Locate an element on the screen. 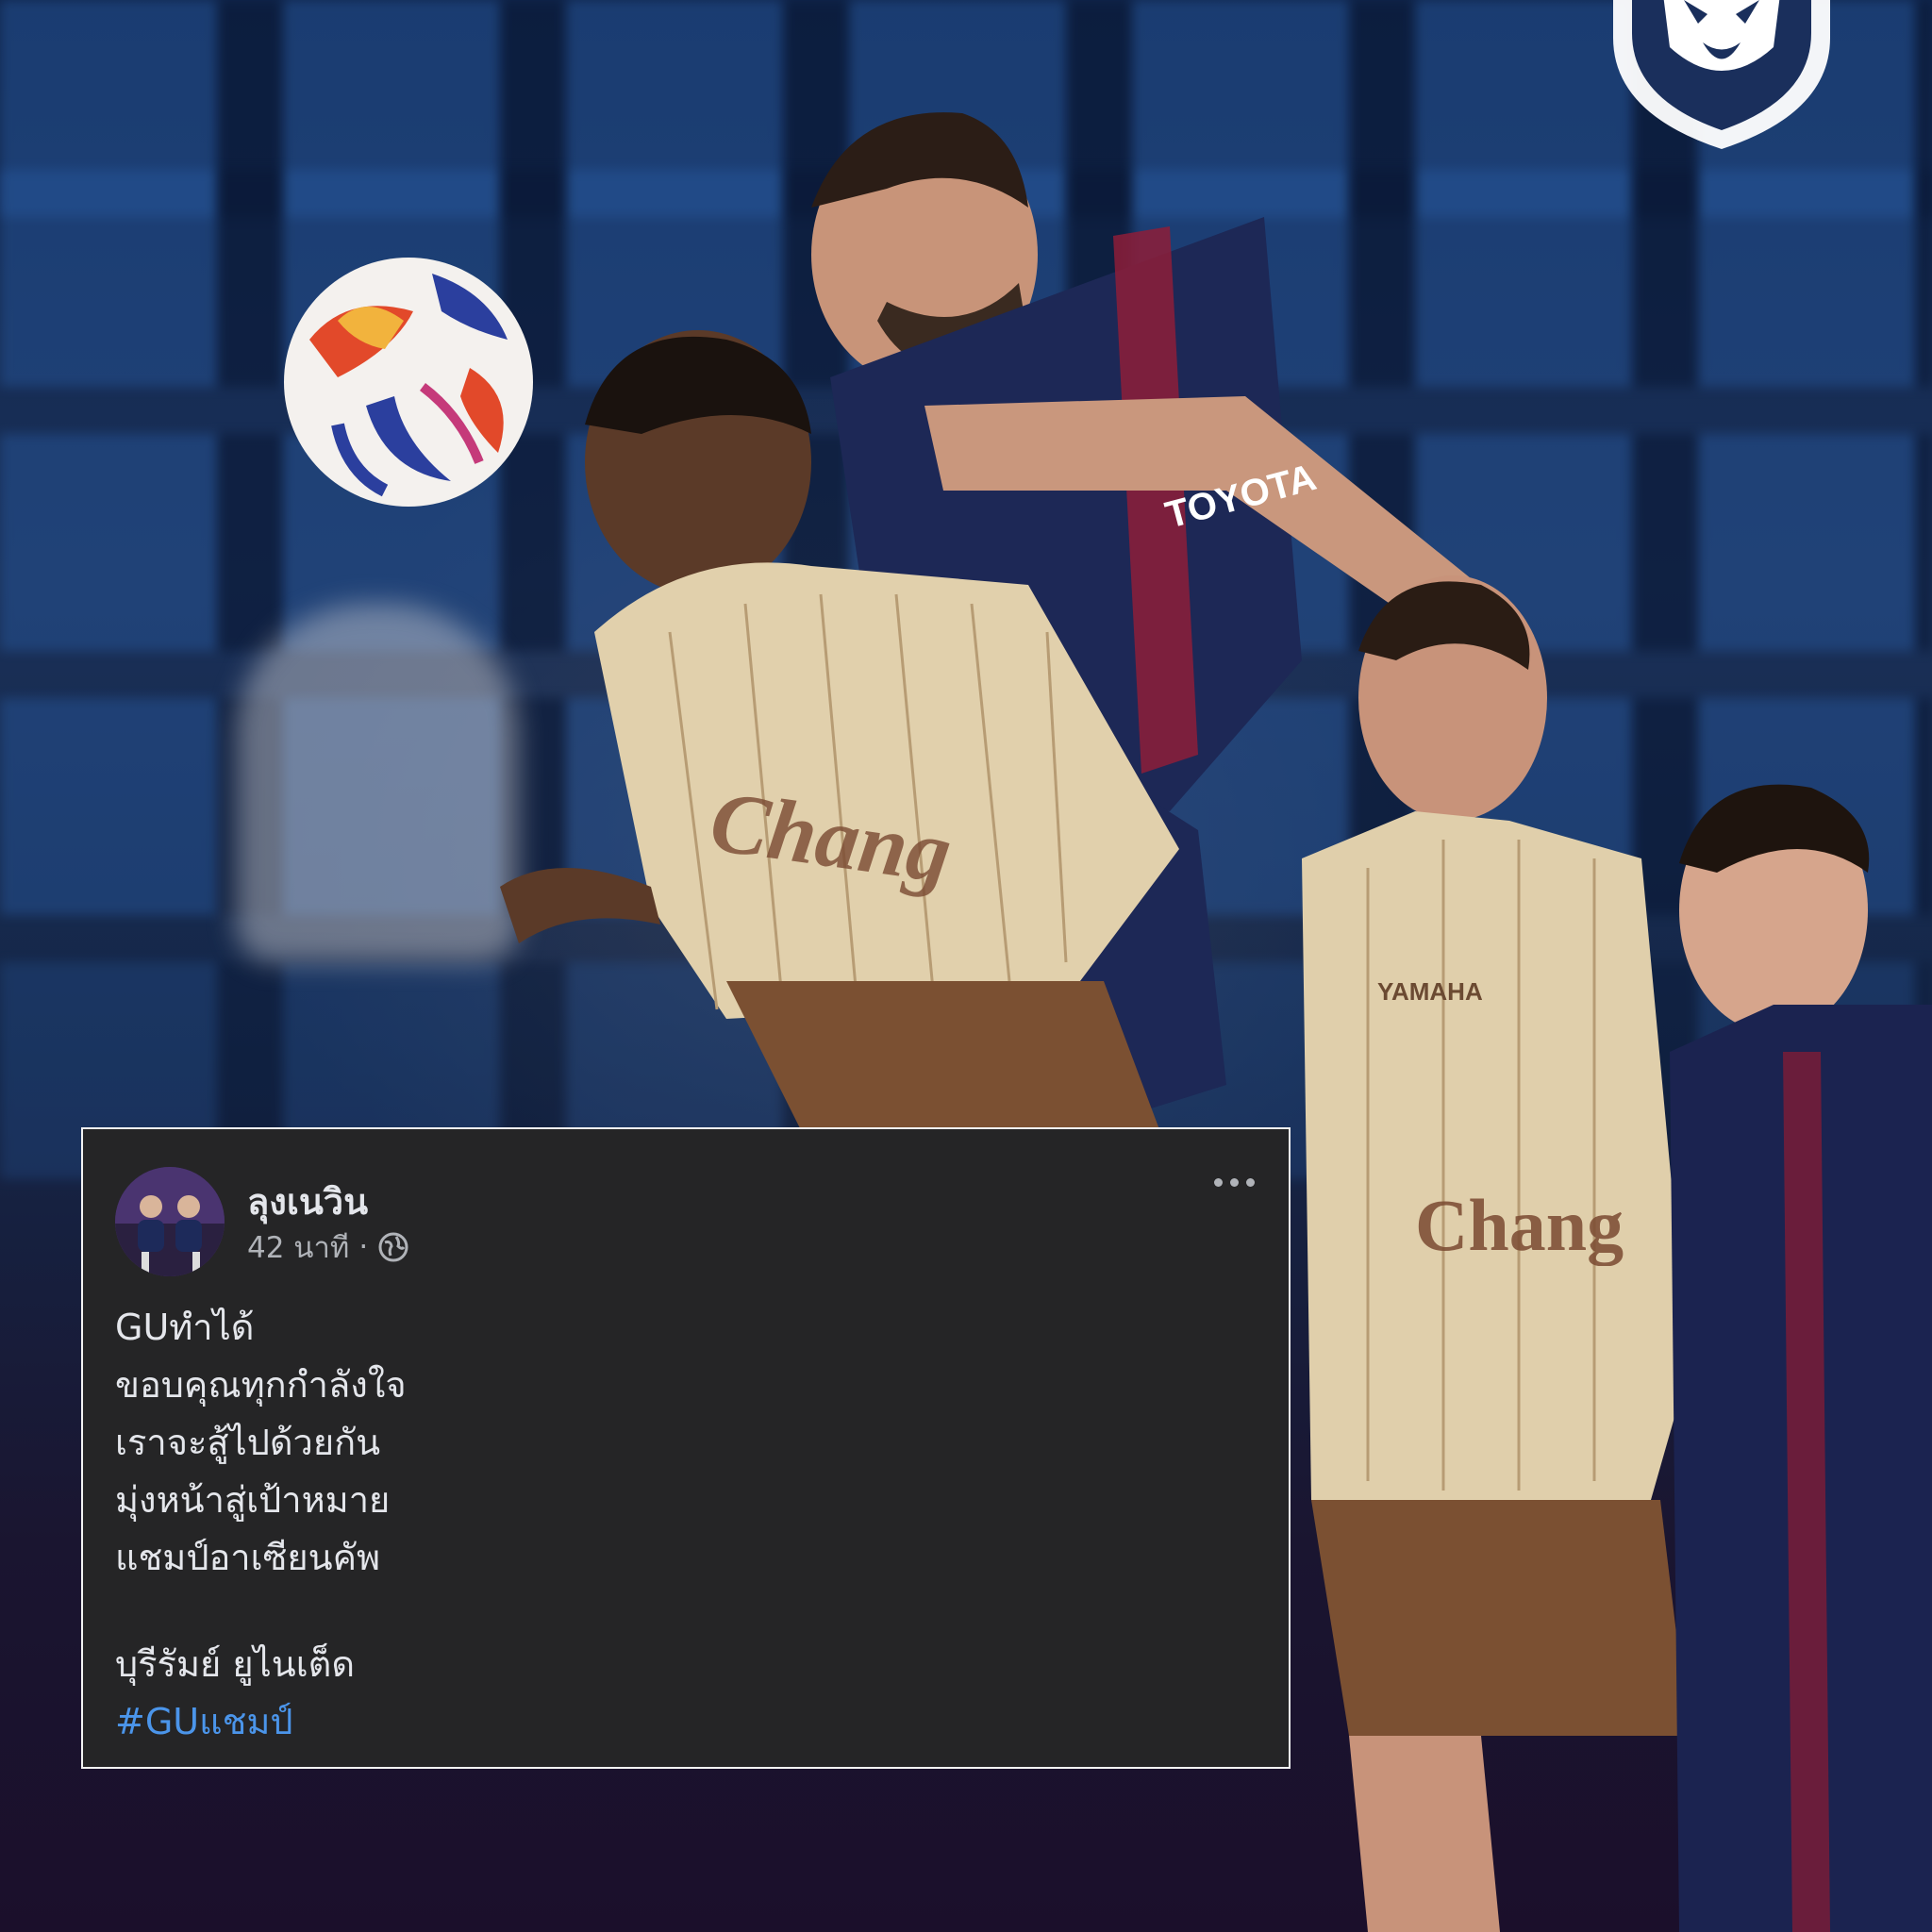  author-avatar is located at coordinates (170, 1221).